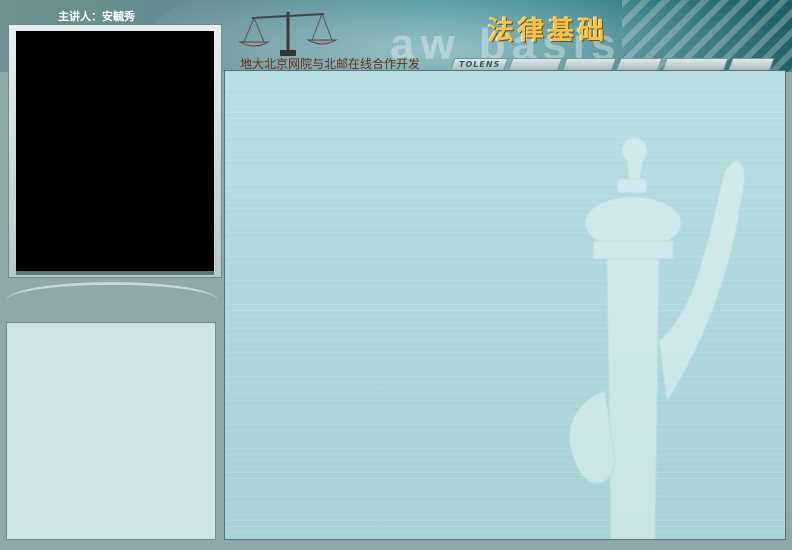  Describe the element at coordinates (480, 64) in the screenshot. I see `tab-label: TOLENS` at that location.